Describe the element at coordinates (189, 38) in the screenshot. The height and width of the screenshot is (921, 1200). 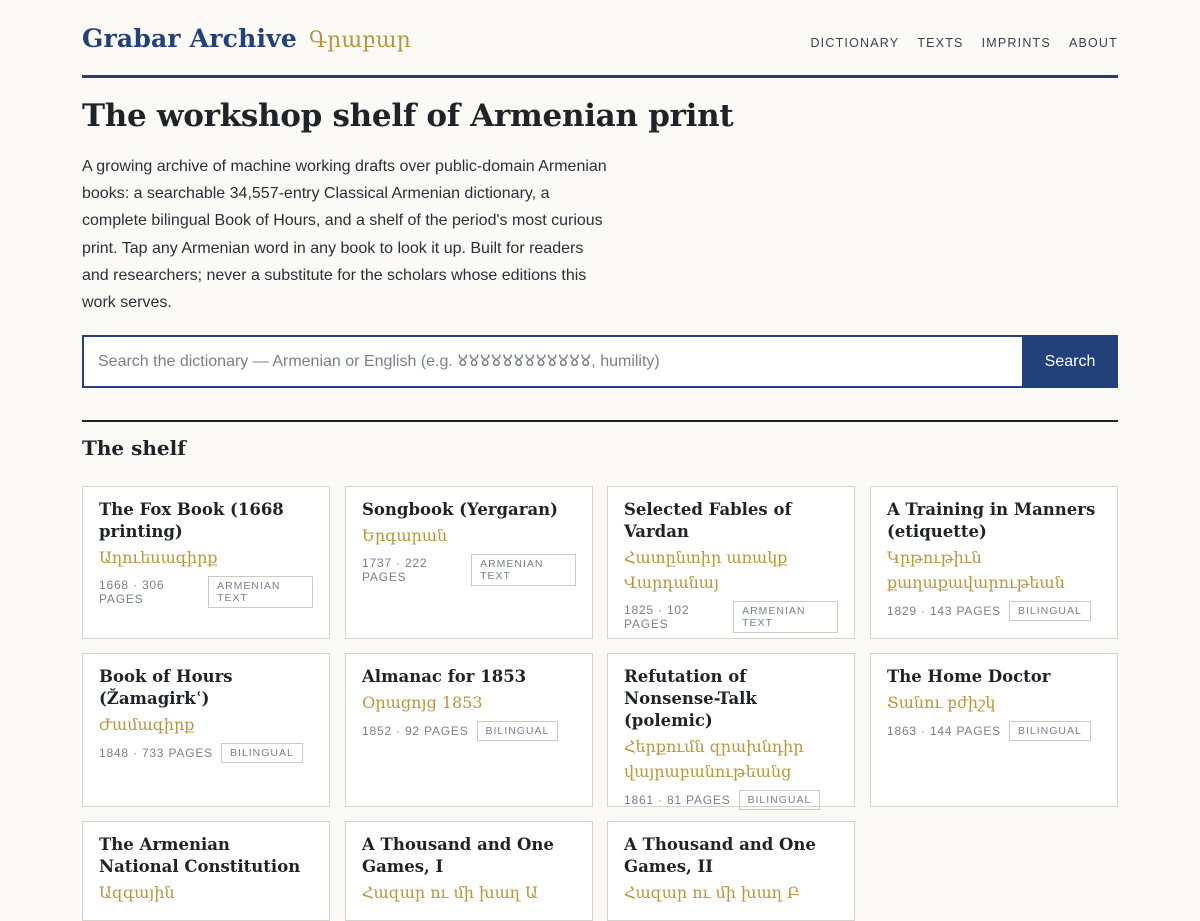
I see `brand-name: Grabar Archive` at that location.